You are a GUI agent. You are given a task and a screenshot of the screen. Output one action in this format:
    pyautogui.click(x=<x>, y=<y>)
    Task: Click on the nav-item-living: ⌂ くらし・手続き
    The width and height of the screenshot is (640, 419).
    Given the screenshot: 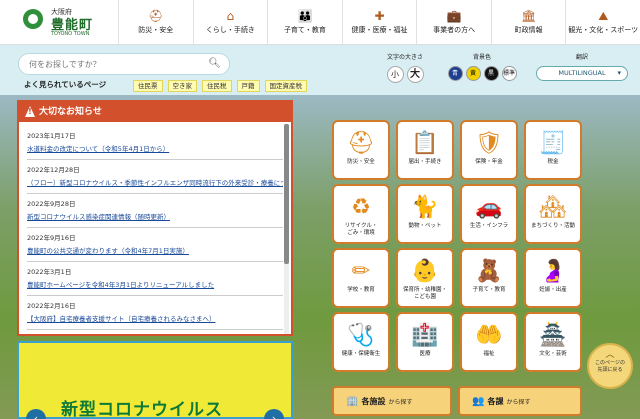 What is the action you would take?
    pyautogui.click(x=230, y=22)
    